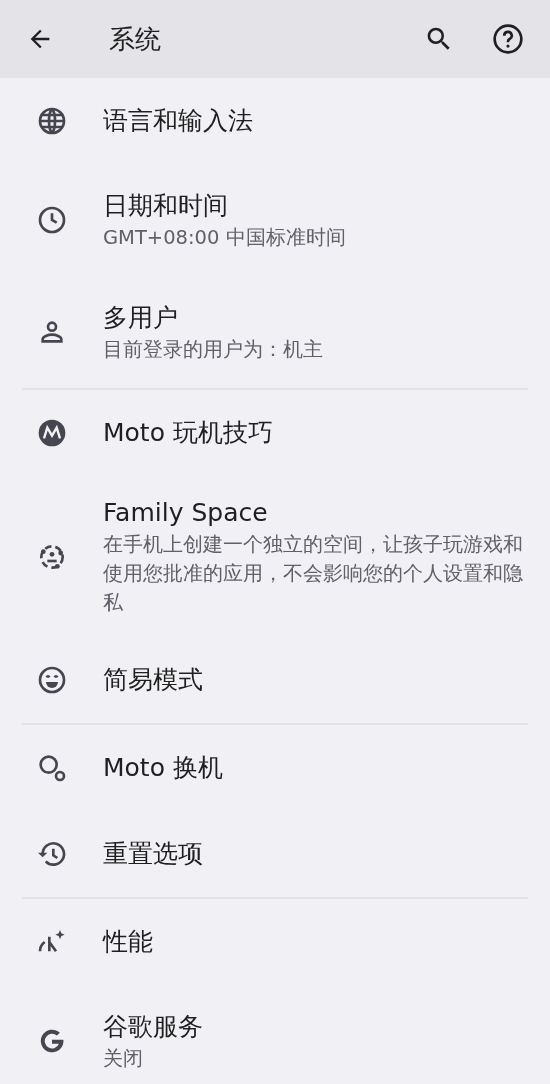  Describe the element at coordinates (188, 433) in the screenshot. I see `item-title: Moto 玩机技巧` at that location.